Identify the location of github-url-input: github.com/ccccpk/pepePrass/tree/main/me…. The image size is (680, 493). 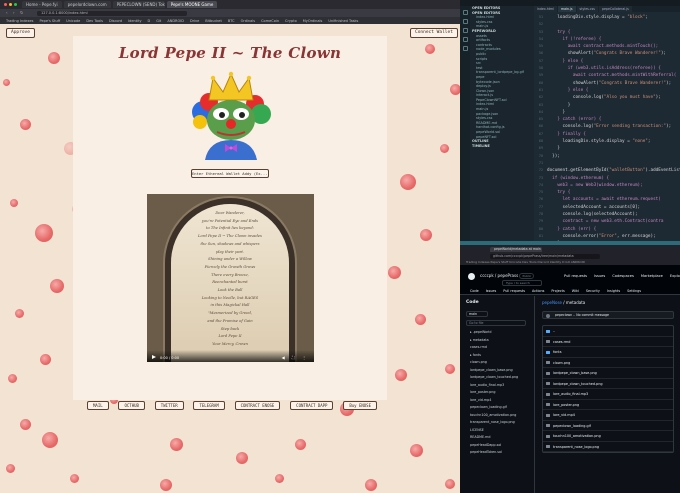
(545, 256).